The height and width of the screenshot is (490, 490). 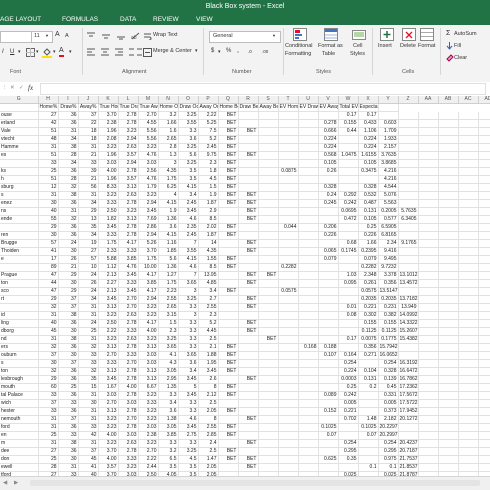 I want to click on table-cell: 0.44, so click(x=348, y=131).